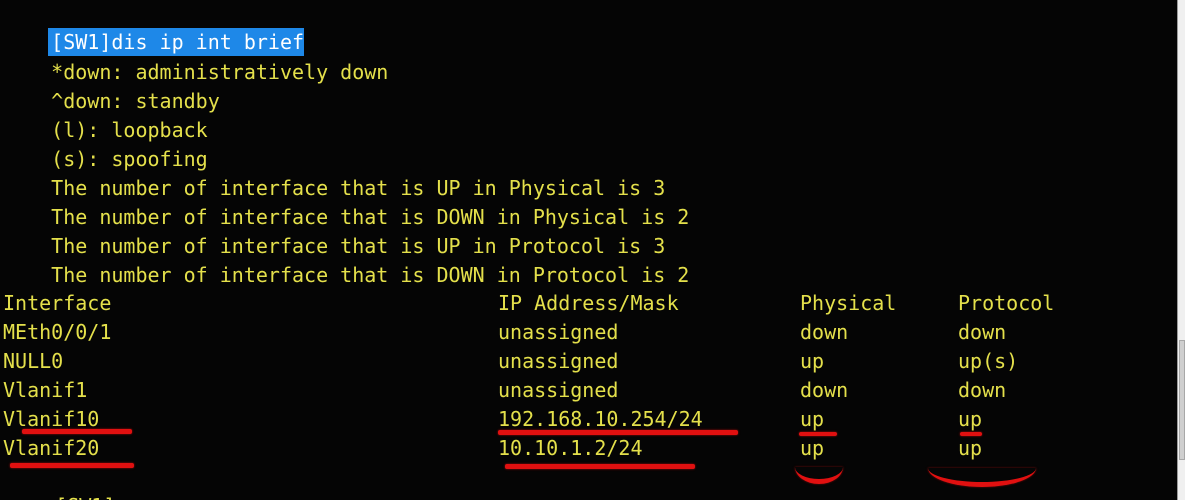 The image size is (1185, 500). I want to click on trailing-prompt-text: [SW1], so click(81, 496).